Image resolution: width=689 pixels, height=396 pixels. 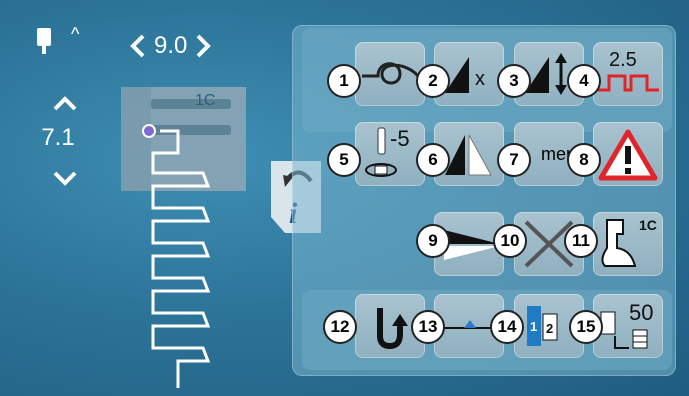 I want to click on bobbin-icon: 50, so click(x=626, y=324).